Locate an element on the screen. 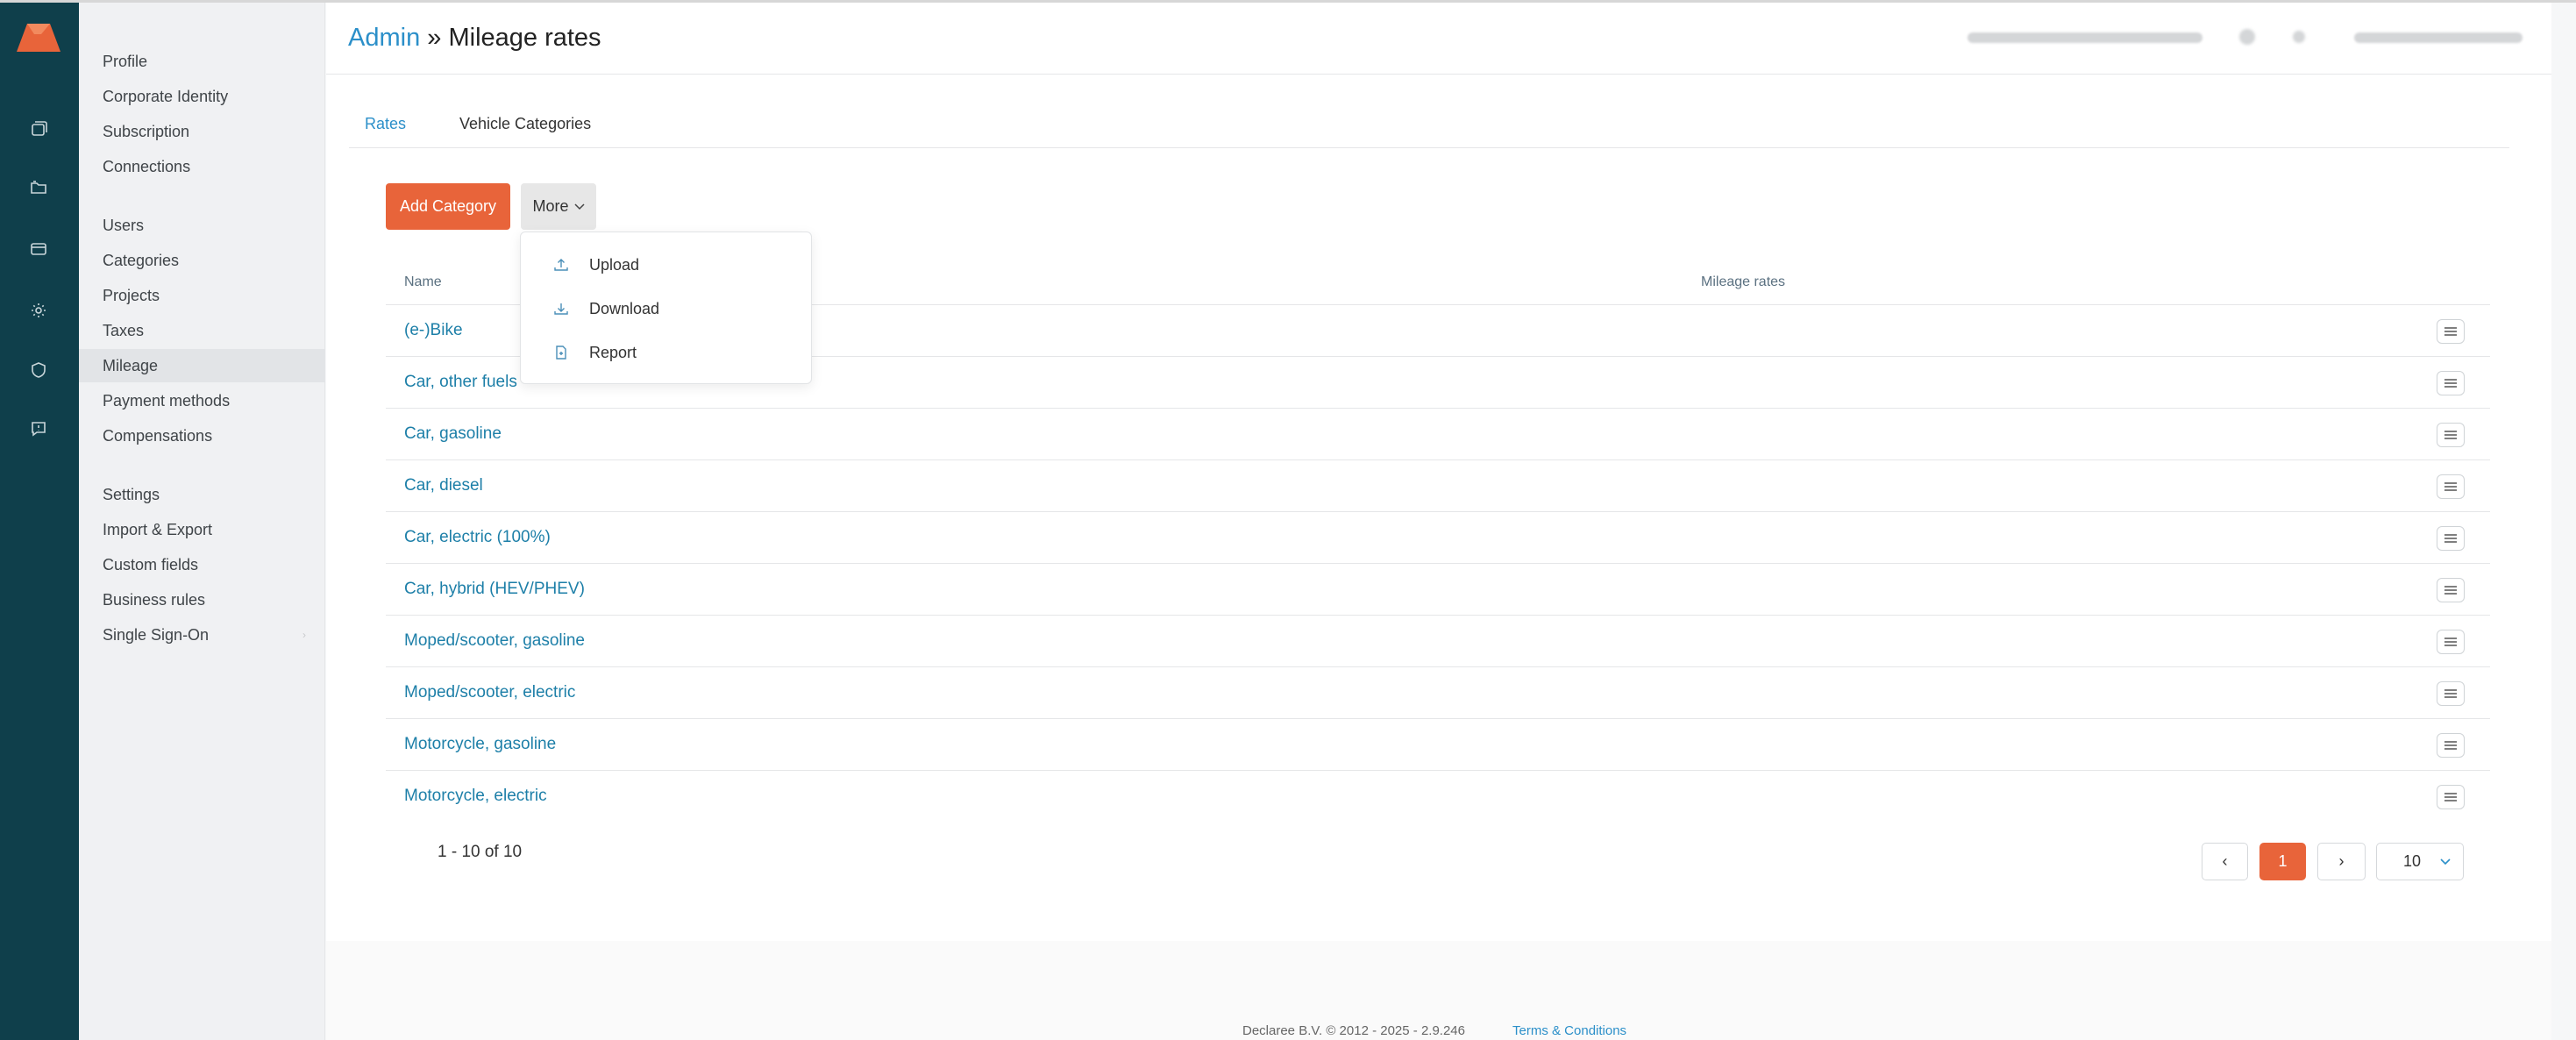 The height and width of the screenshot is (1040, 2576). sidebar-item-import-export: Import & Export is located at coordinates (202, 529).